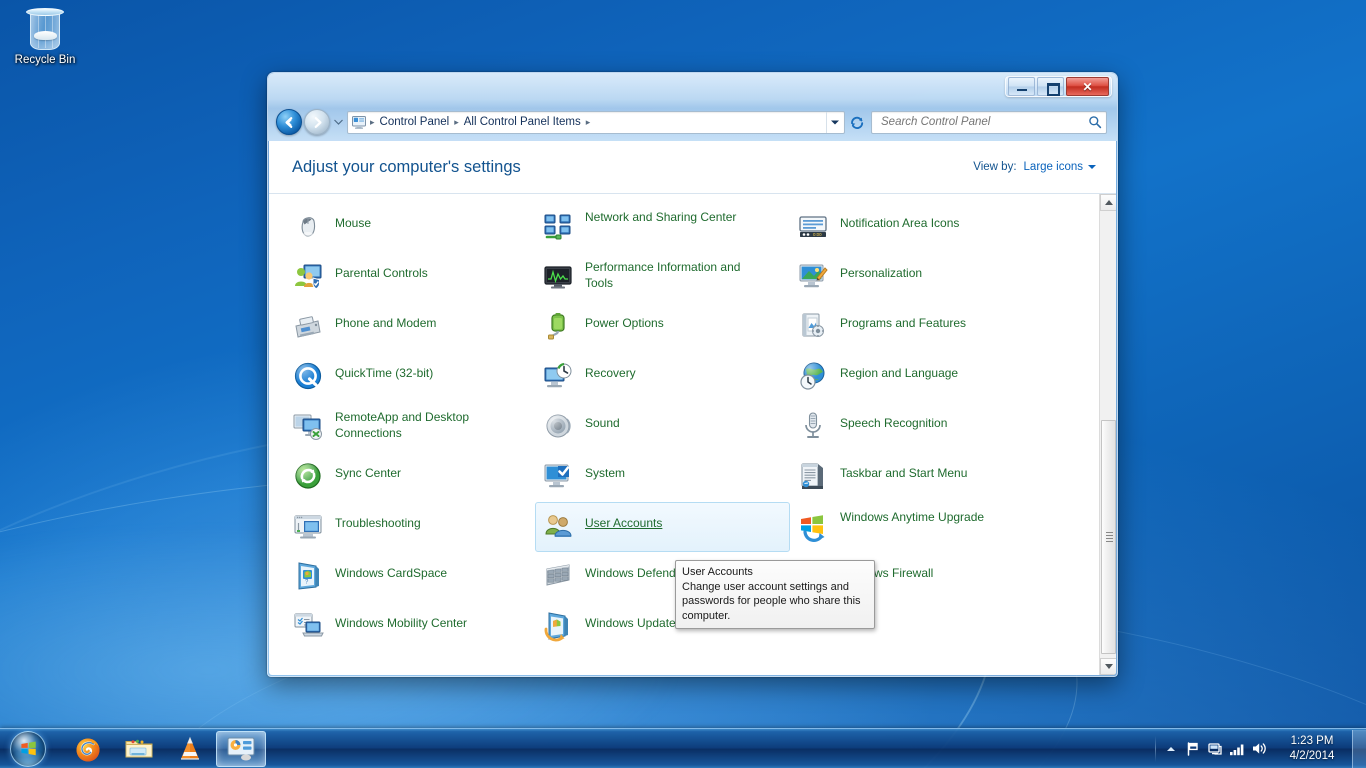 The image size is (1366, 768). Describe the element at coordinates (813, 326) in the screenshot. I see `programs-features-icon` at that location.